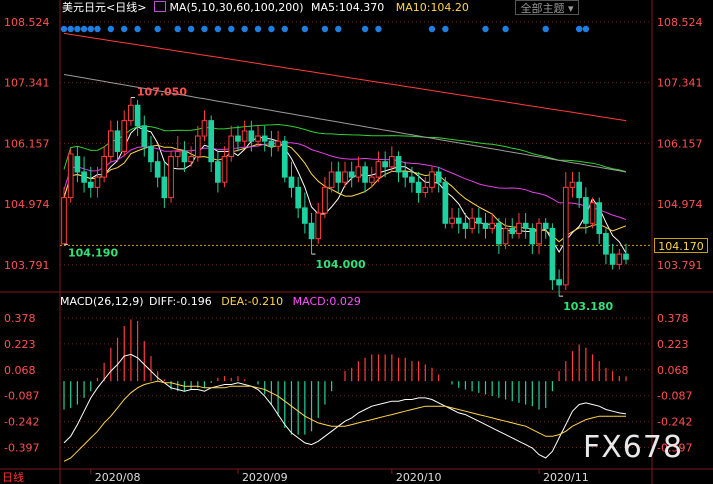 This screenshot has width=713, height=484. I want to click on time-tick-label: 2020/08, so click(118, 477).